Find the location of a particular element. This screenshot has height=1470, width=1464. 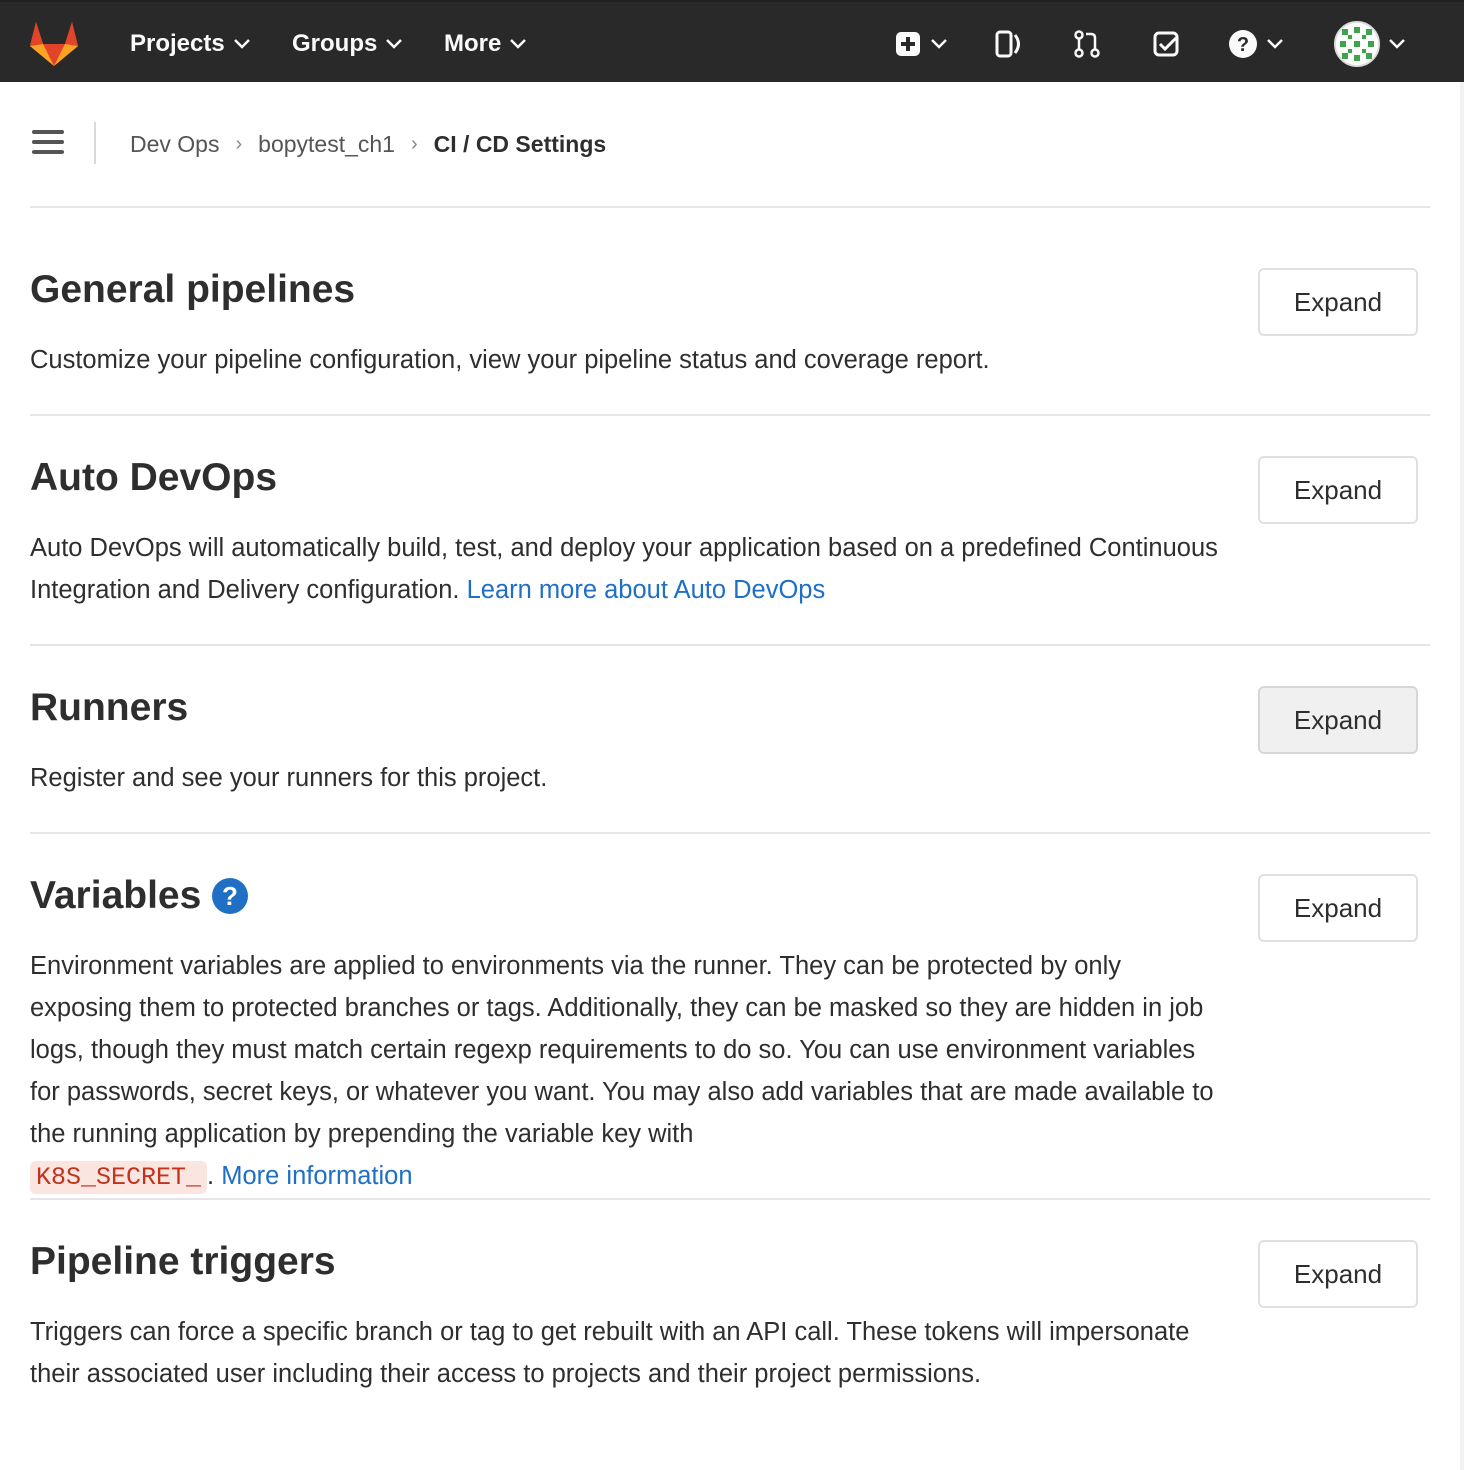

issues-button is located at coordinates (1009, 44).